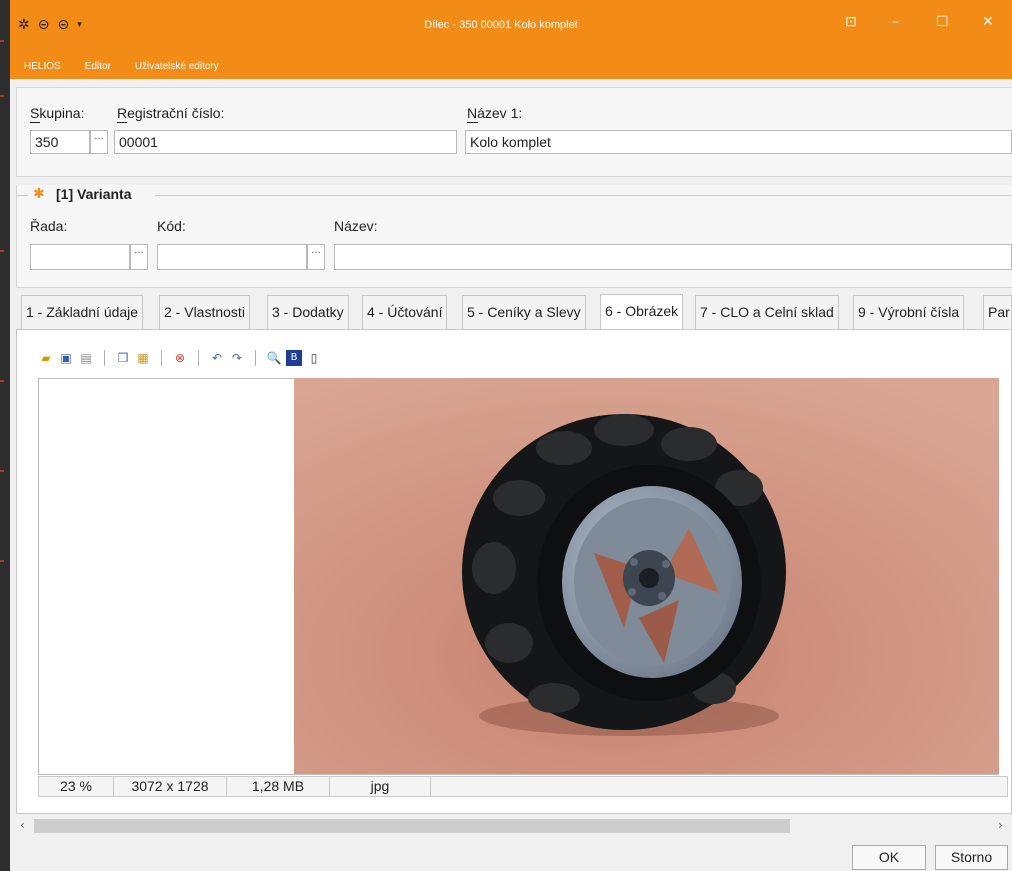  What do you see at coordinates (308, 312) in the screenshot?
I see `tab-appendices: 3 - Dodatky` at bounding box center [308, 312].